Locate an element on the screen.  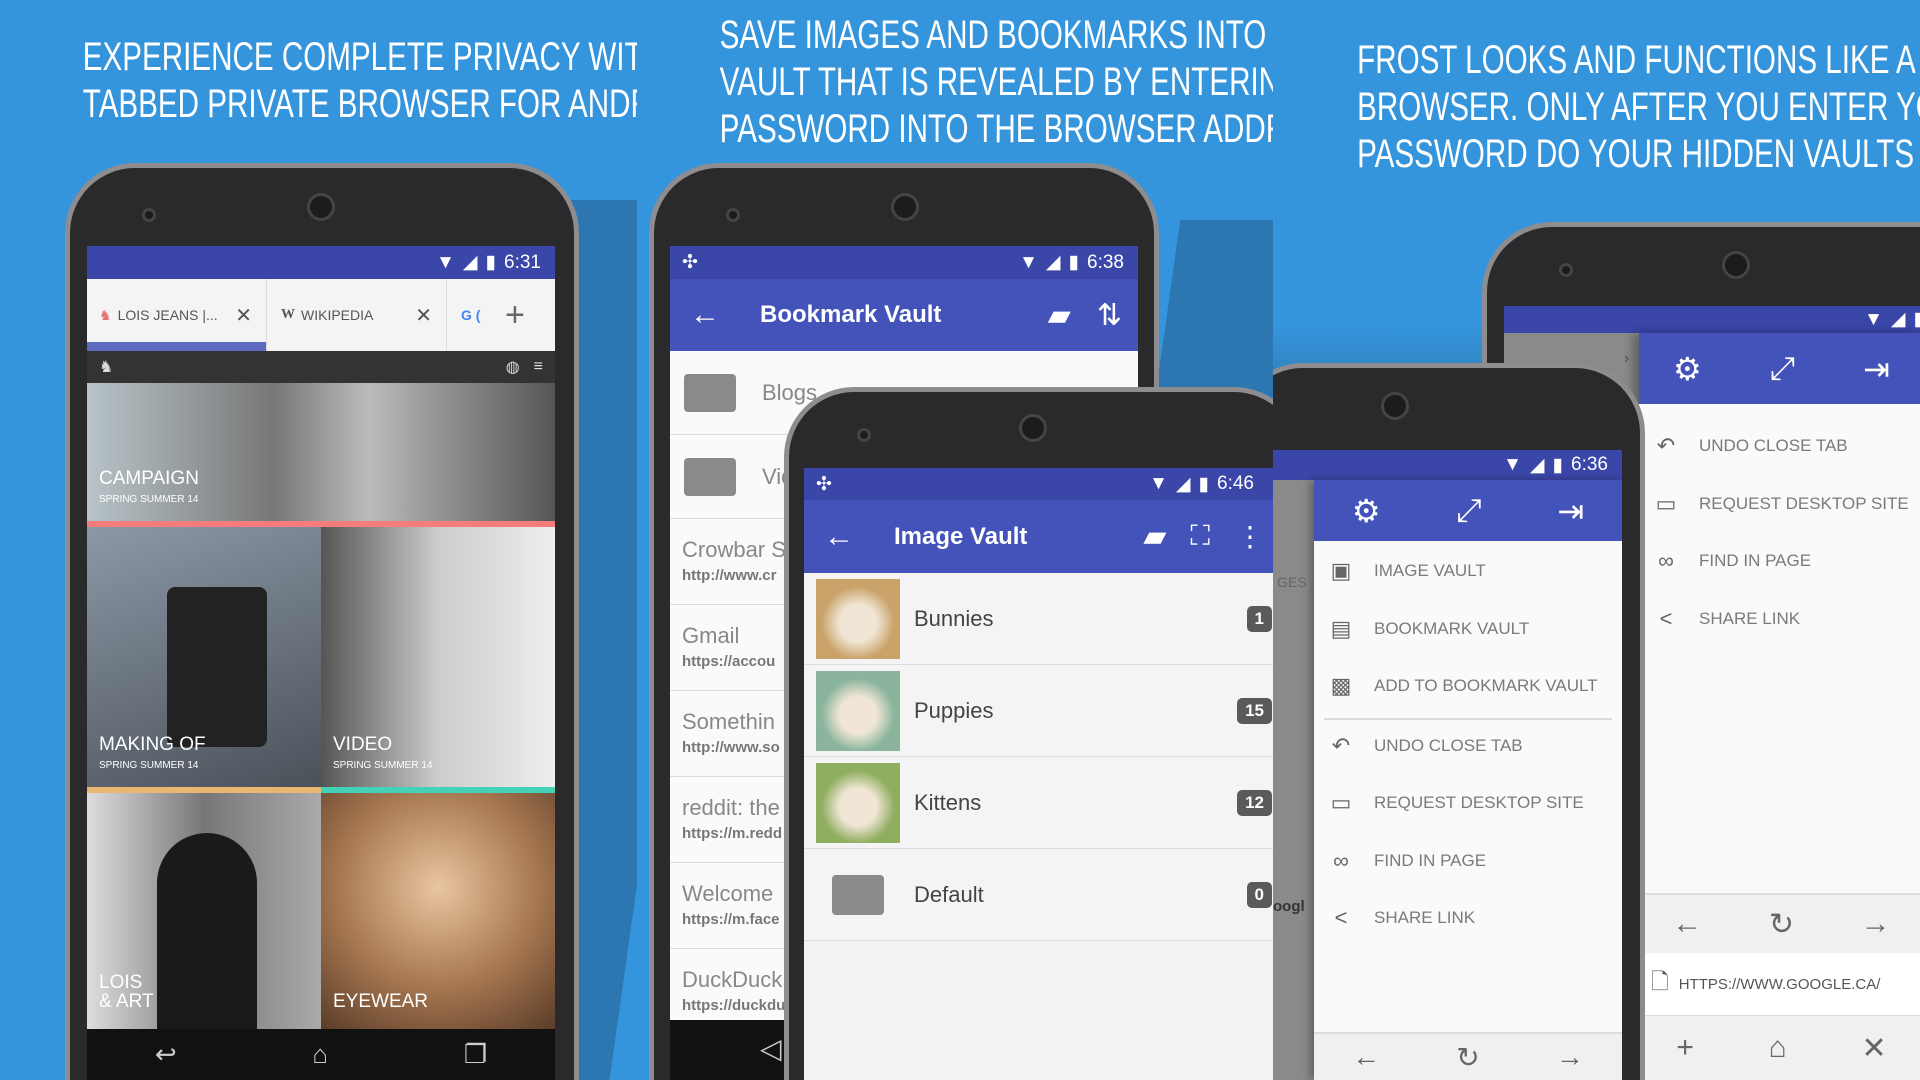
folder-icon is located at coordinates (858, 894).